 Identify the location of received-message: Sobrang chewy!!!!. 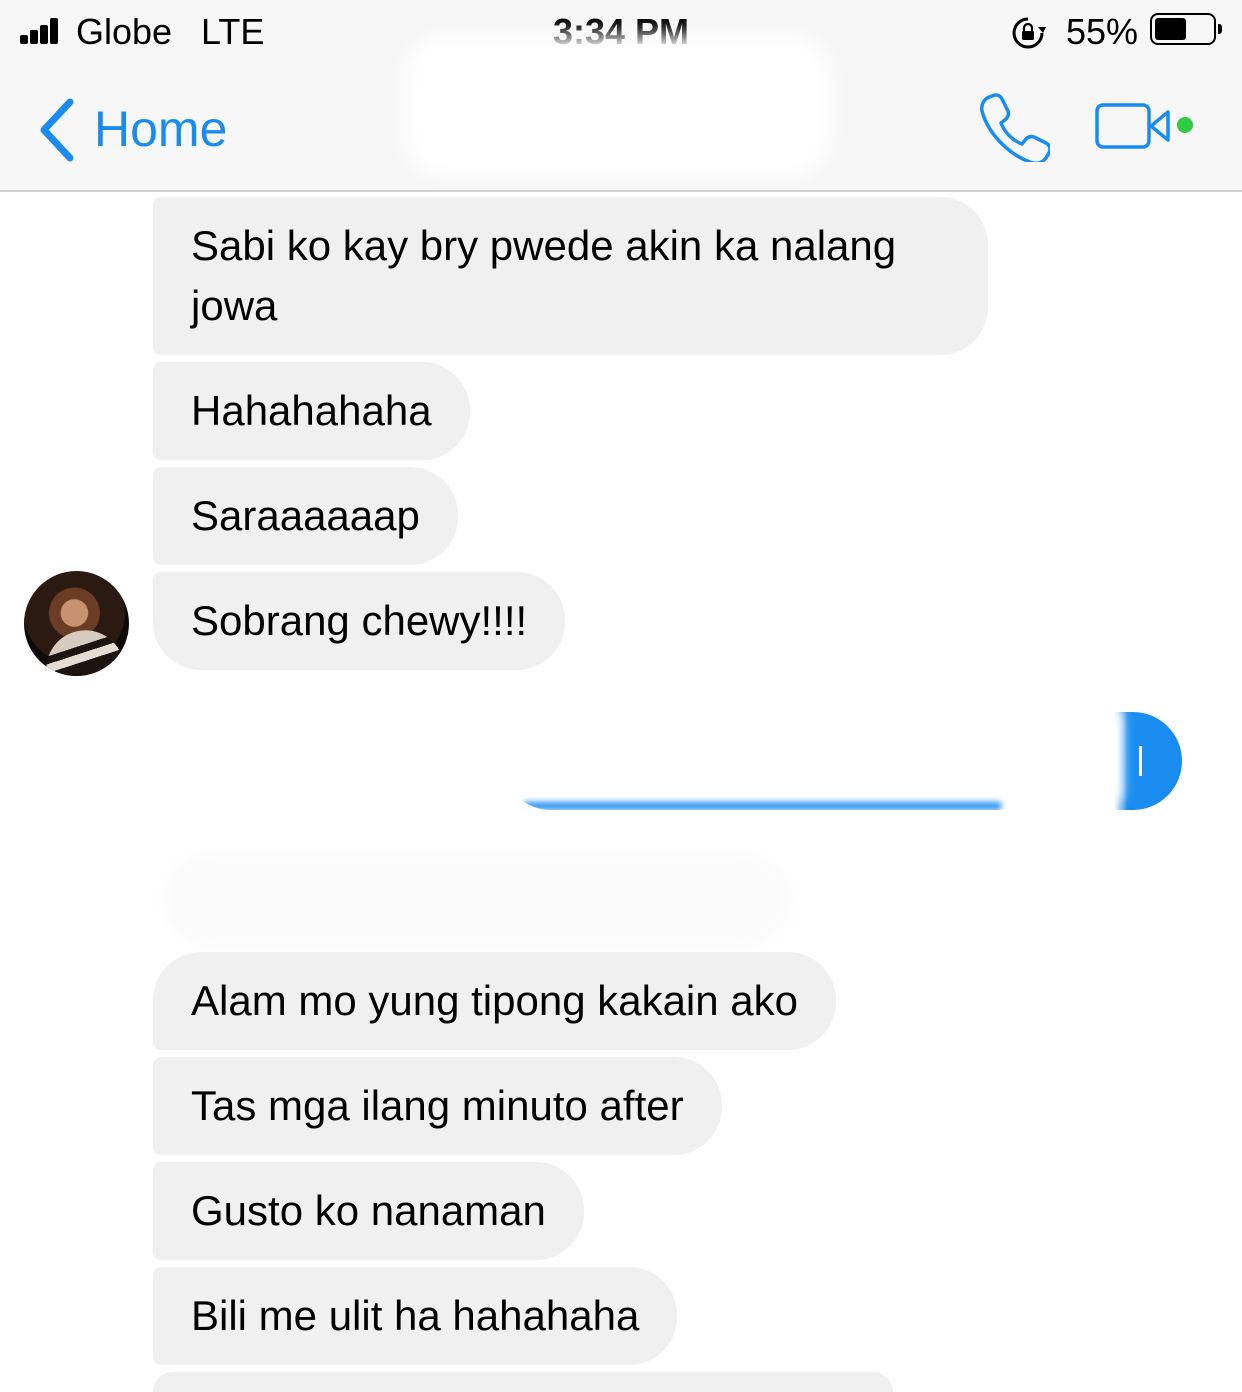
(359, 621).